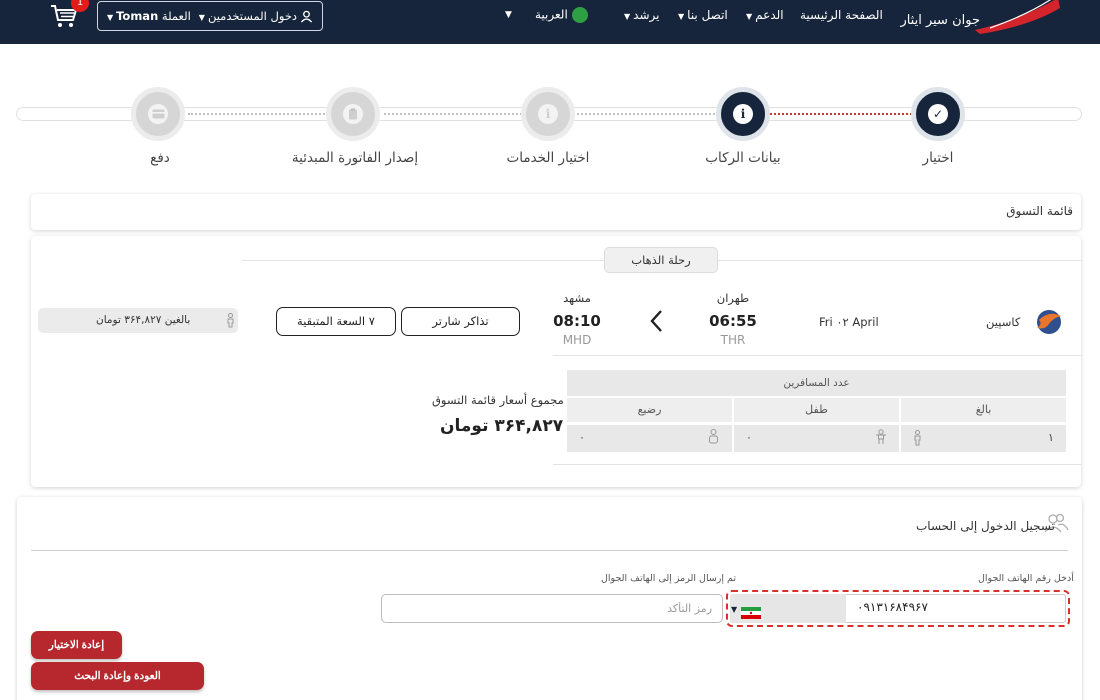 Image resolution: width=1100 pixels, height=700 pixels. Describe the element at coordinates (939, 20) in the screenshot. I see `logo-text: جوان سیر ایثار` at that location.